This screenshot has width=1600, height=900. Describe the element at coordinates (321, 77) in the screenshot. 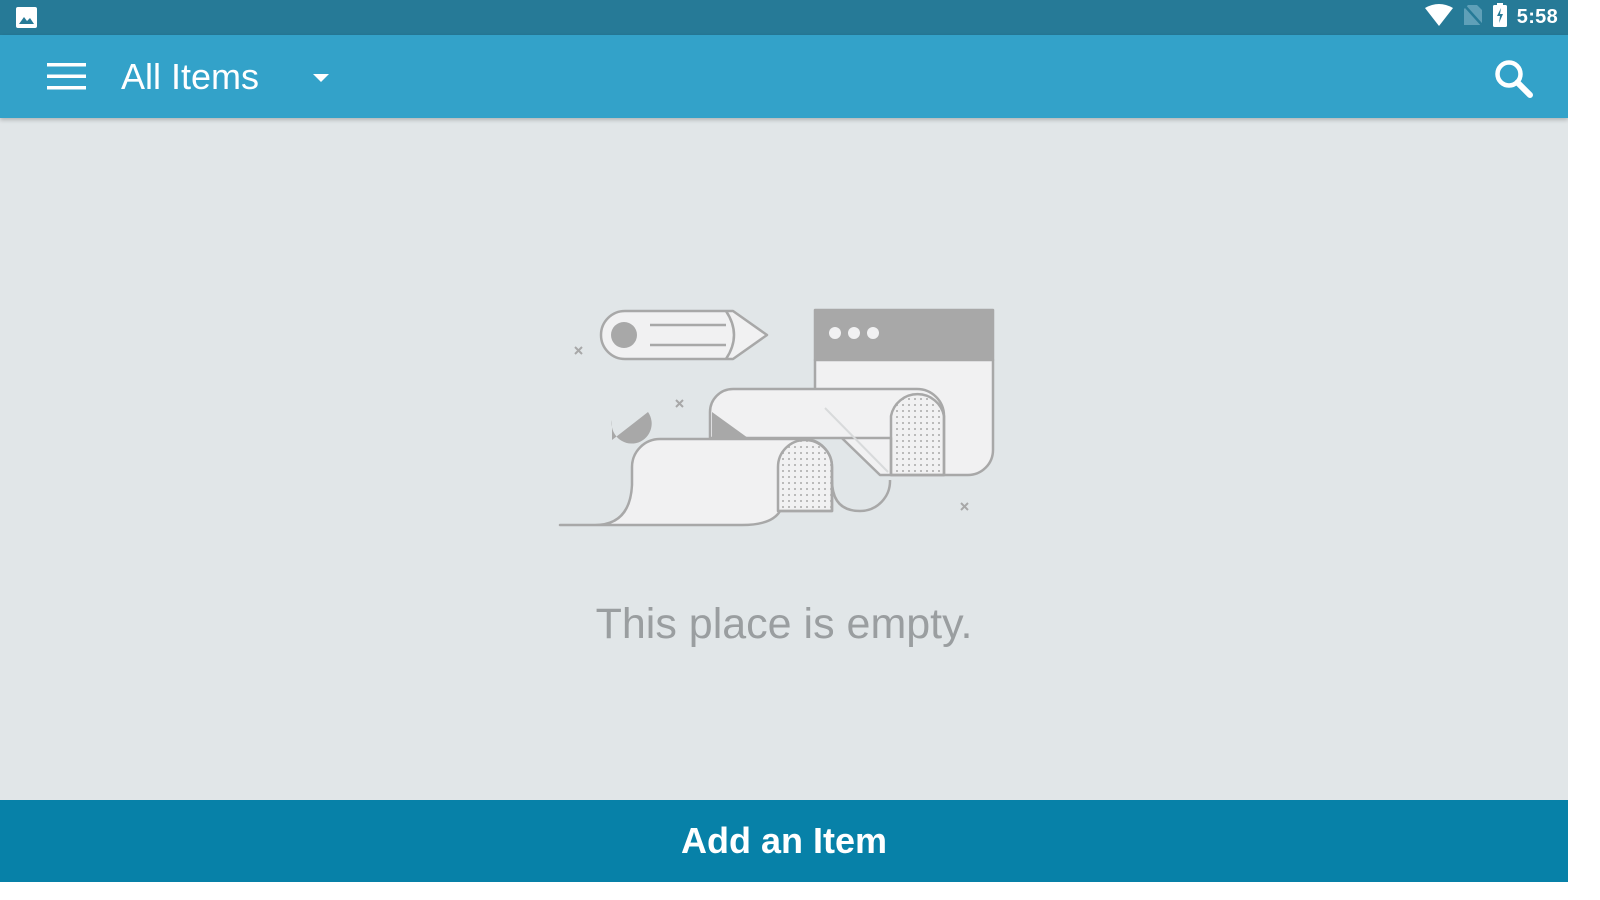

I see `dropdown-arrow-icon` at that location.